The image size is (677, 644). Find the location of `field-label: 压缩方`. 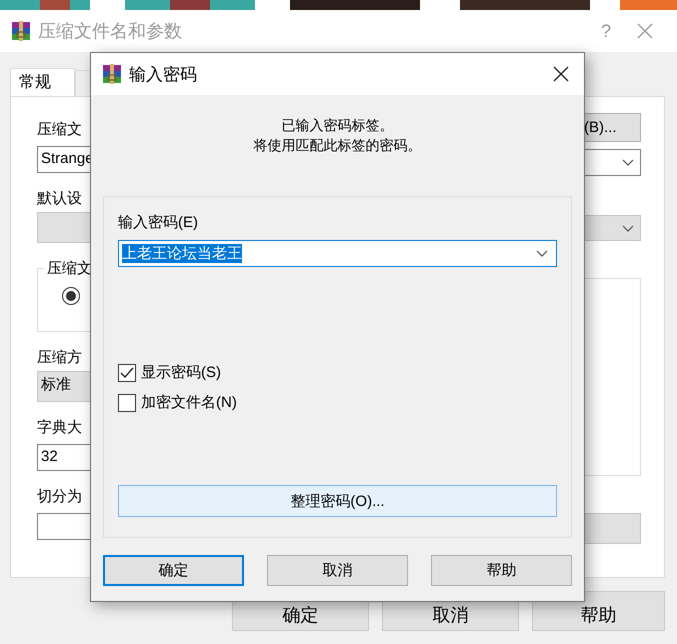

field-label: 压缩方 is located at coordinates (59, 358).